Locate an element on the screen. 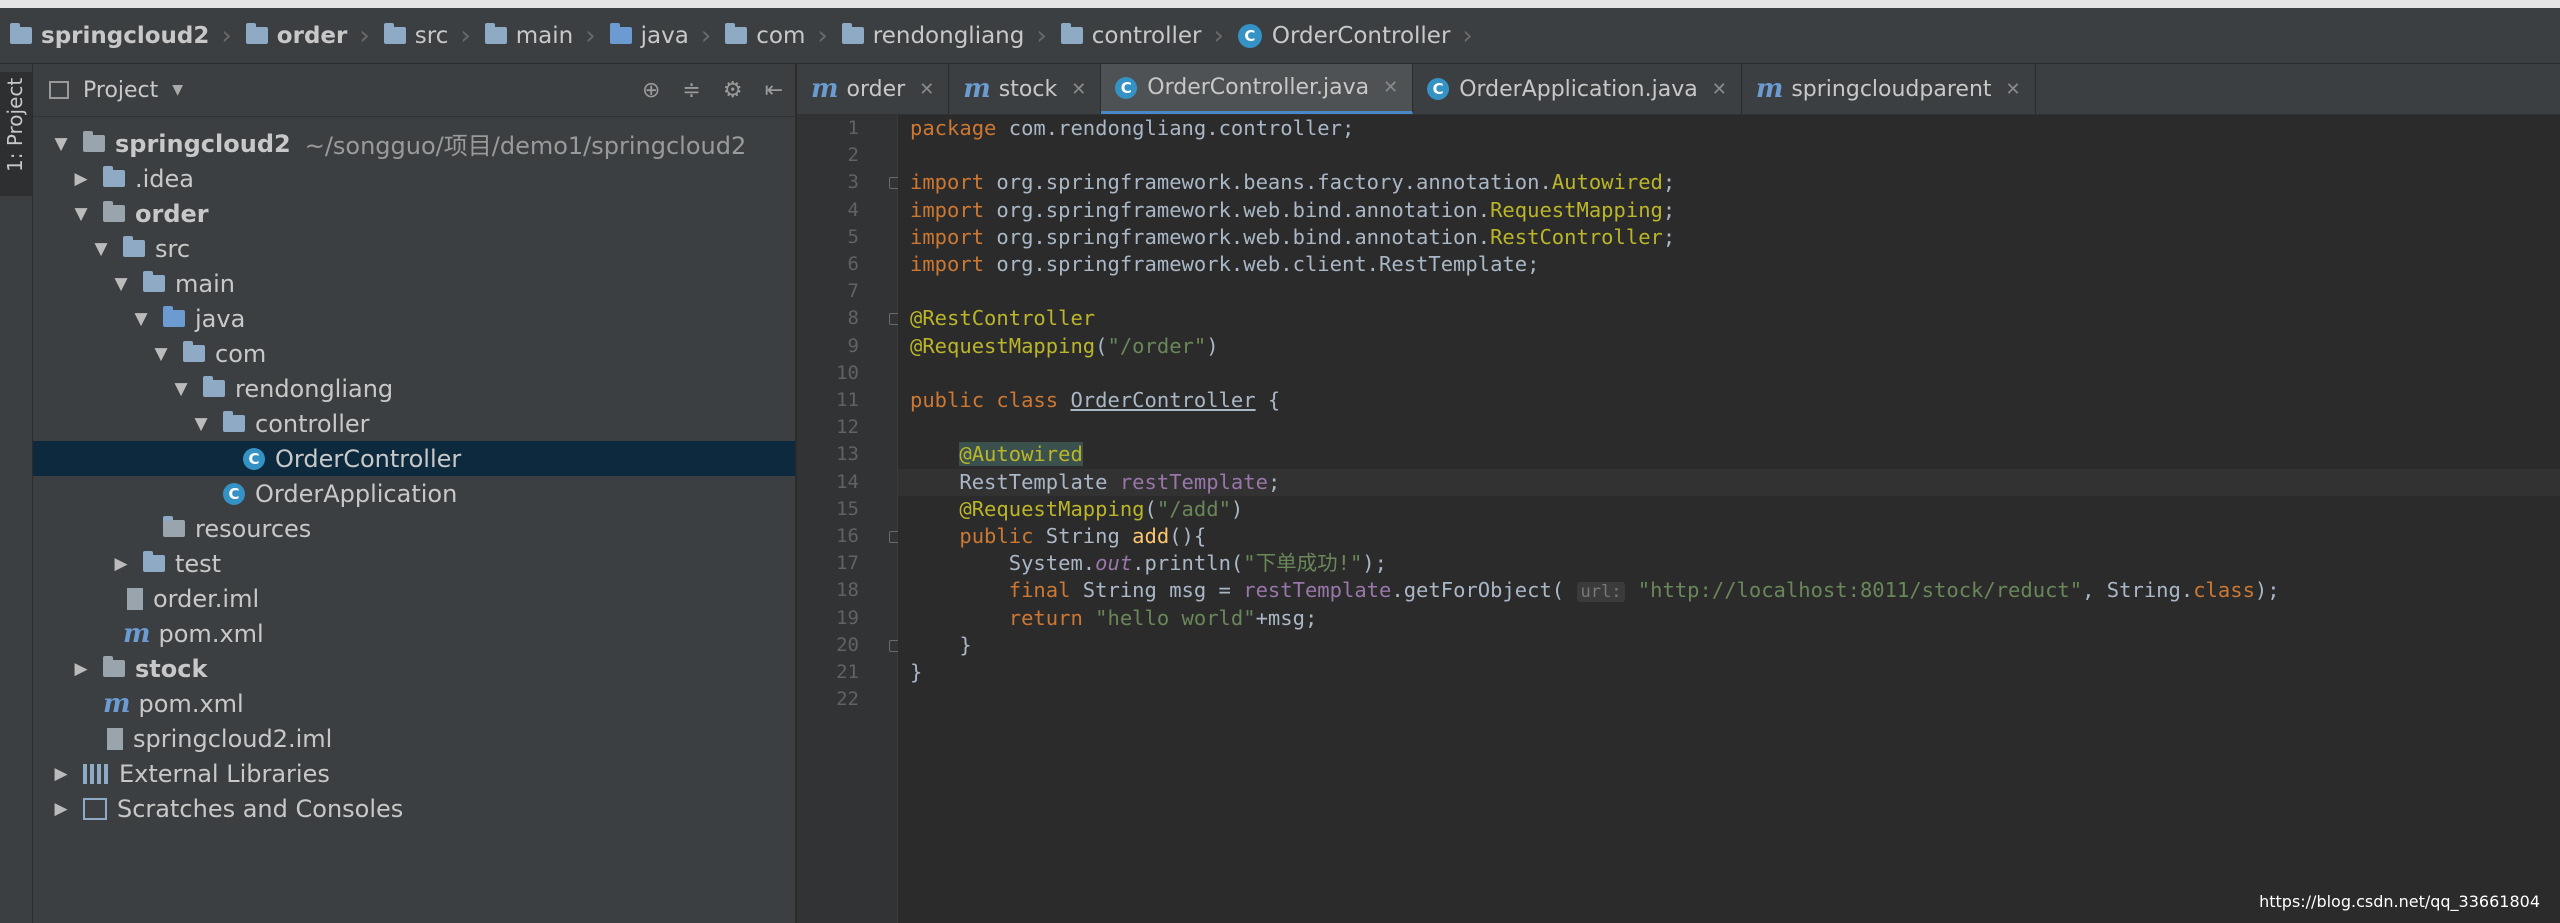 The height and width of the screenshot is (923, 2560). tree-item-label: test is located at coordinates (198, 563).